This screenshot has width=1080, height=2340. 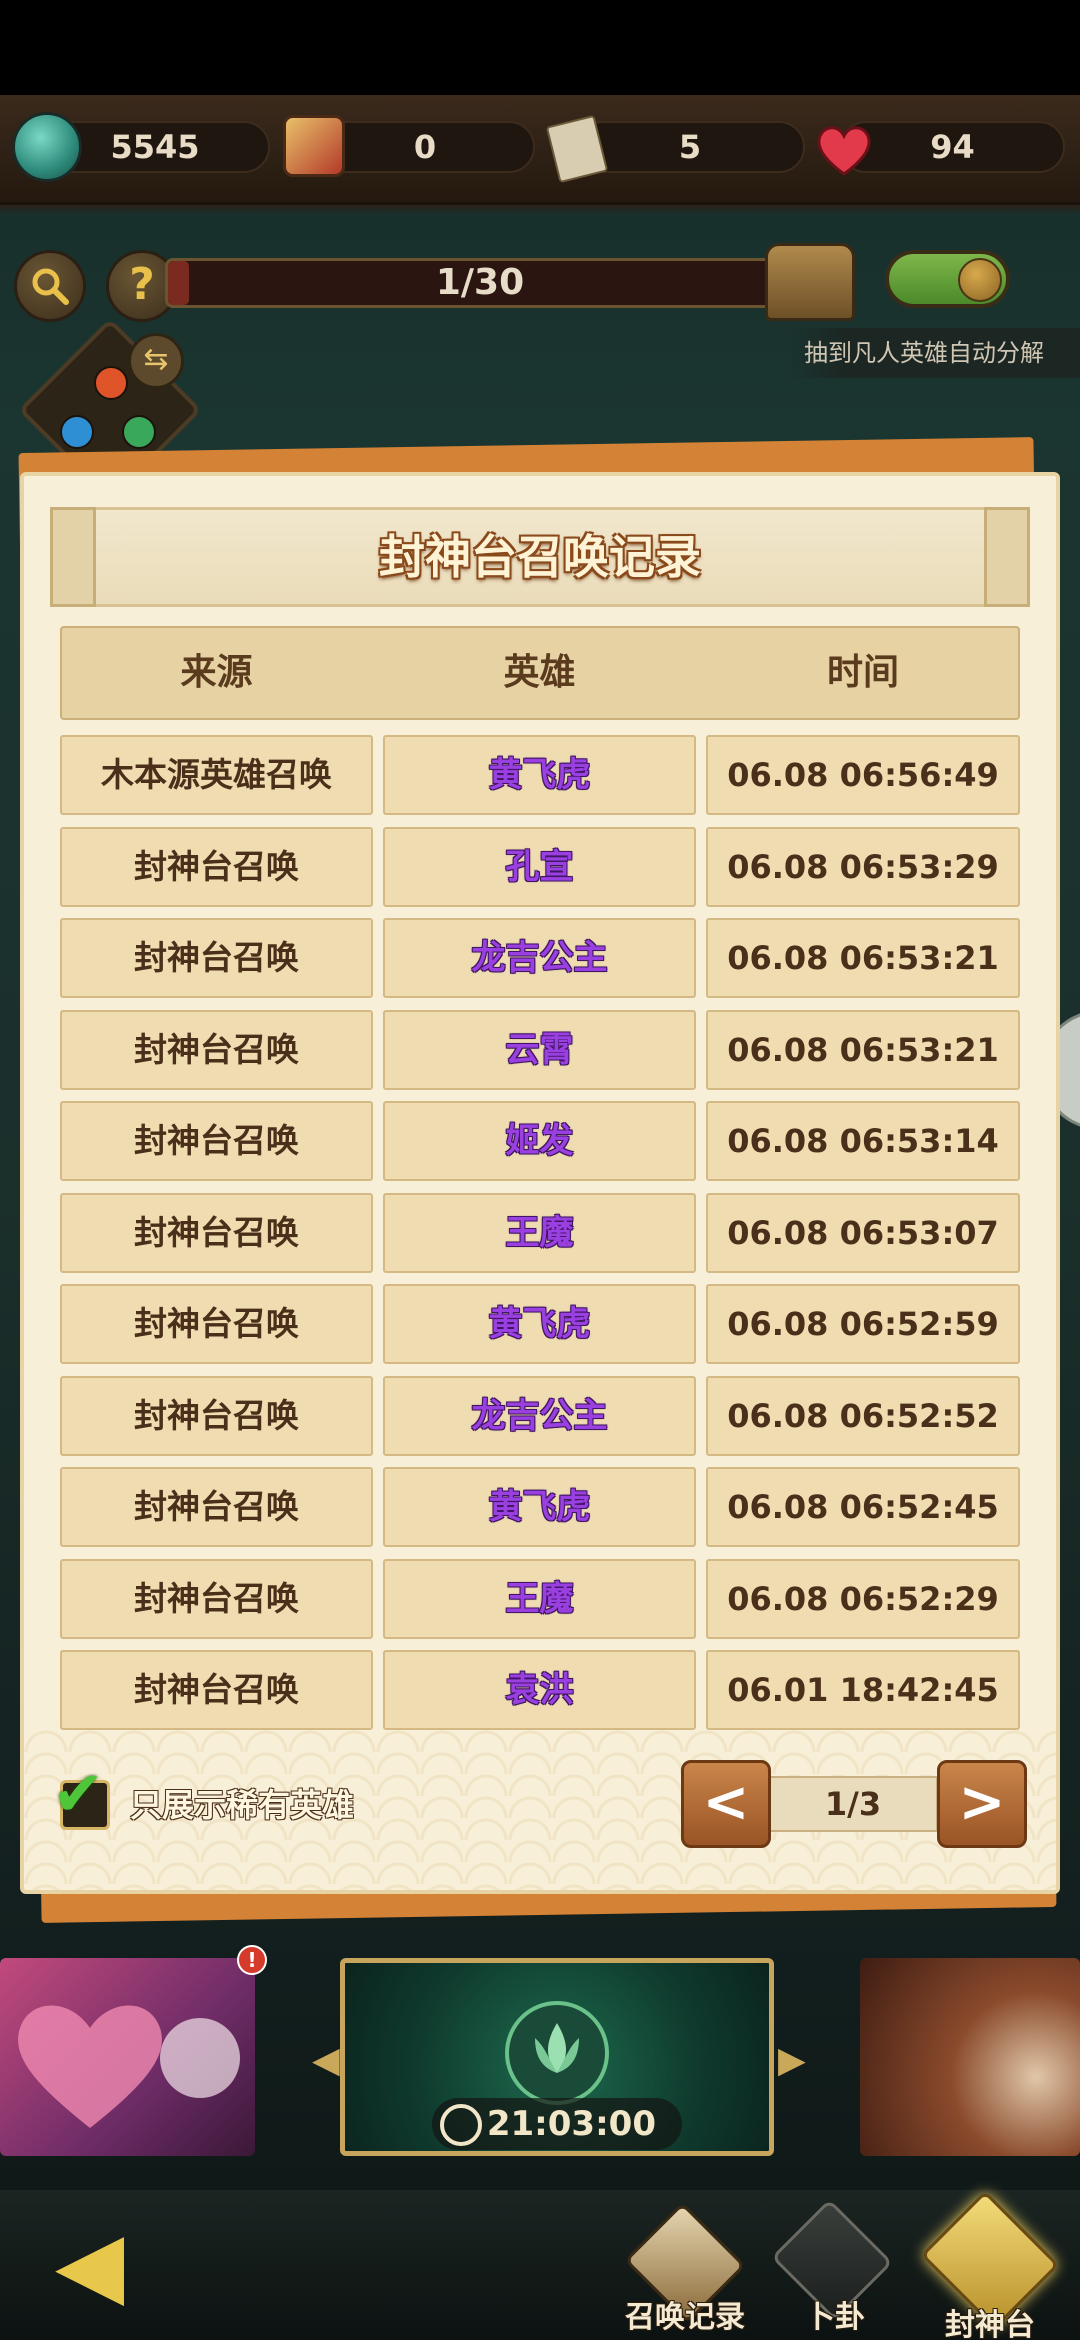 I want to click on time-cell: 06.08 06:53:07, so click(x=863, y=1233).